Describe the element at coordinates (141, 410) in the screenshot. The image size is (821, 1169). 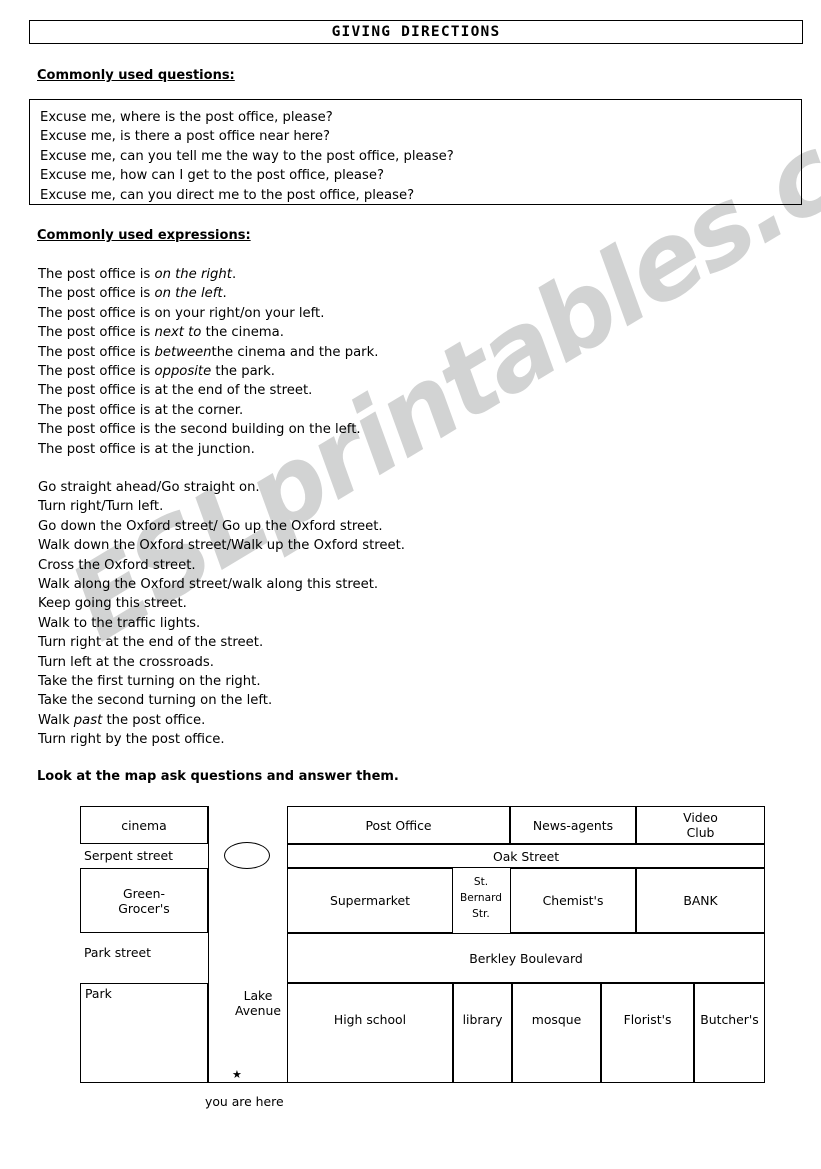
I see `expression-line: The post office is at the corner.` at that location.